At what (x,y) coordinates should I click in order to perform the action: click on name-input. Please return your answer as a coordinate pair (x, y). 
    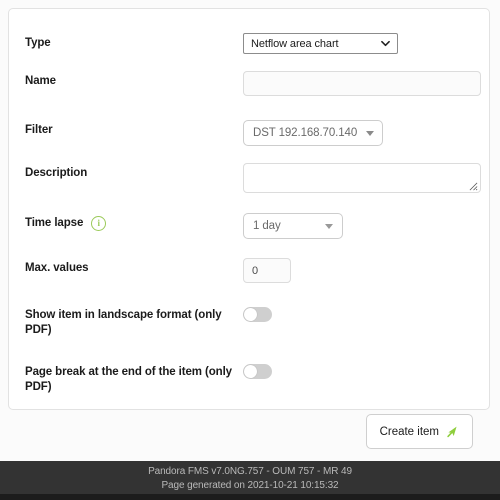
    Looking at the image, I should click on (362, 83).